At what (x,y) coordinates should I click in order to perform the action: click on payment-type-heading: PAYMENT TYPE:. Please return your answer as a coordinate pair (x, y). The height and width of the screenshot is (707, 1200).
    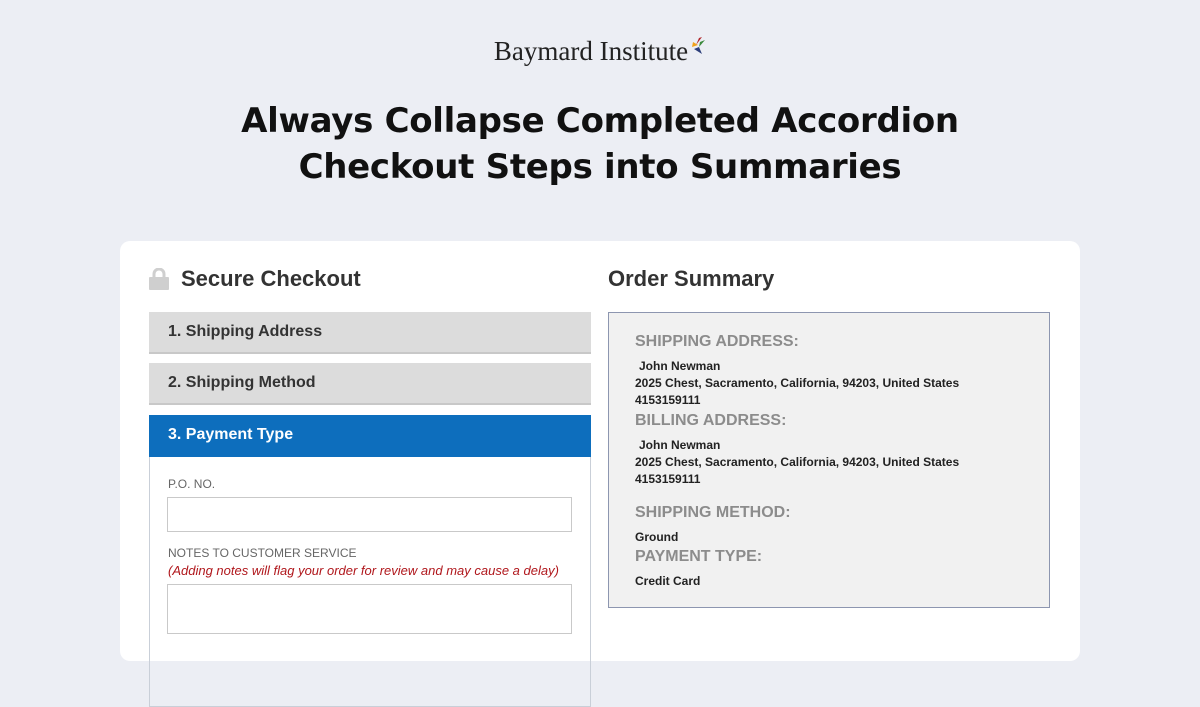
    Looking at the image, I should click on (699, 556).